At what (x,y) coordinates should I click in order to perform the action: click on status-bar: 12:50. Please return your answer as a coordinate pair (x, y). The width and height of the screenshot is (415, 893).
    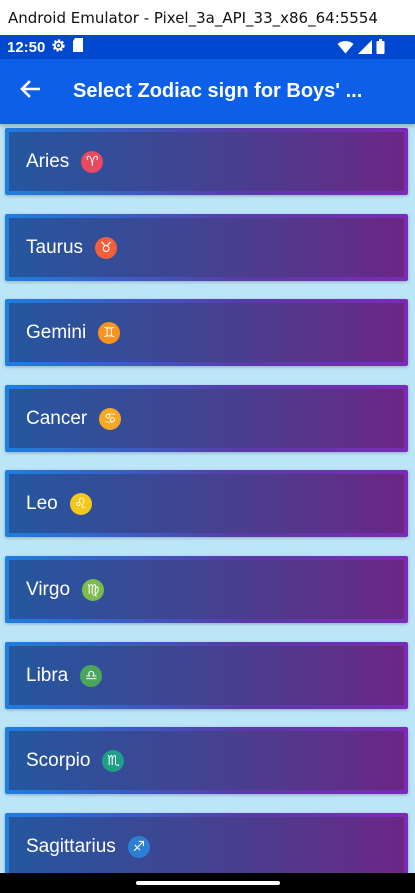
    Looking at the image, I should click on (207, 47).